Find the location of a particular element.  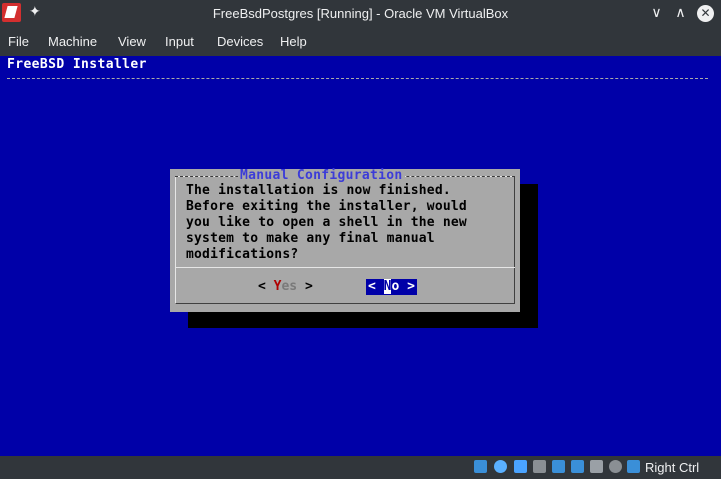

video-capture-icon is located at coordinates (577, 466).